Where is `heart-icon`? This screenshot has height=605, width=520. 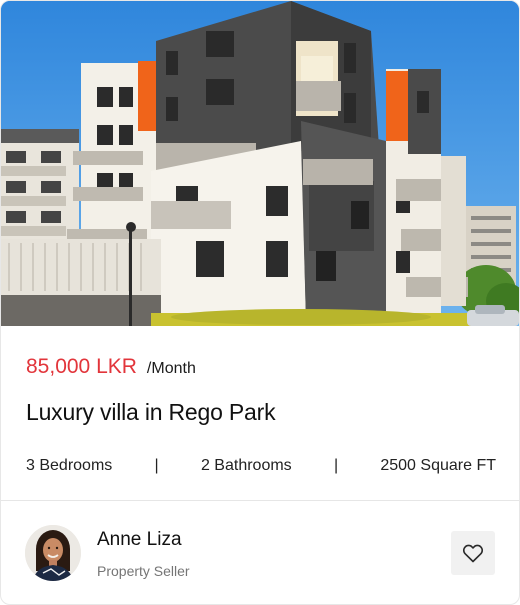 heart-icon is located at coordinates (473, 553).